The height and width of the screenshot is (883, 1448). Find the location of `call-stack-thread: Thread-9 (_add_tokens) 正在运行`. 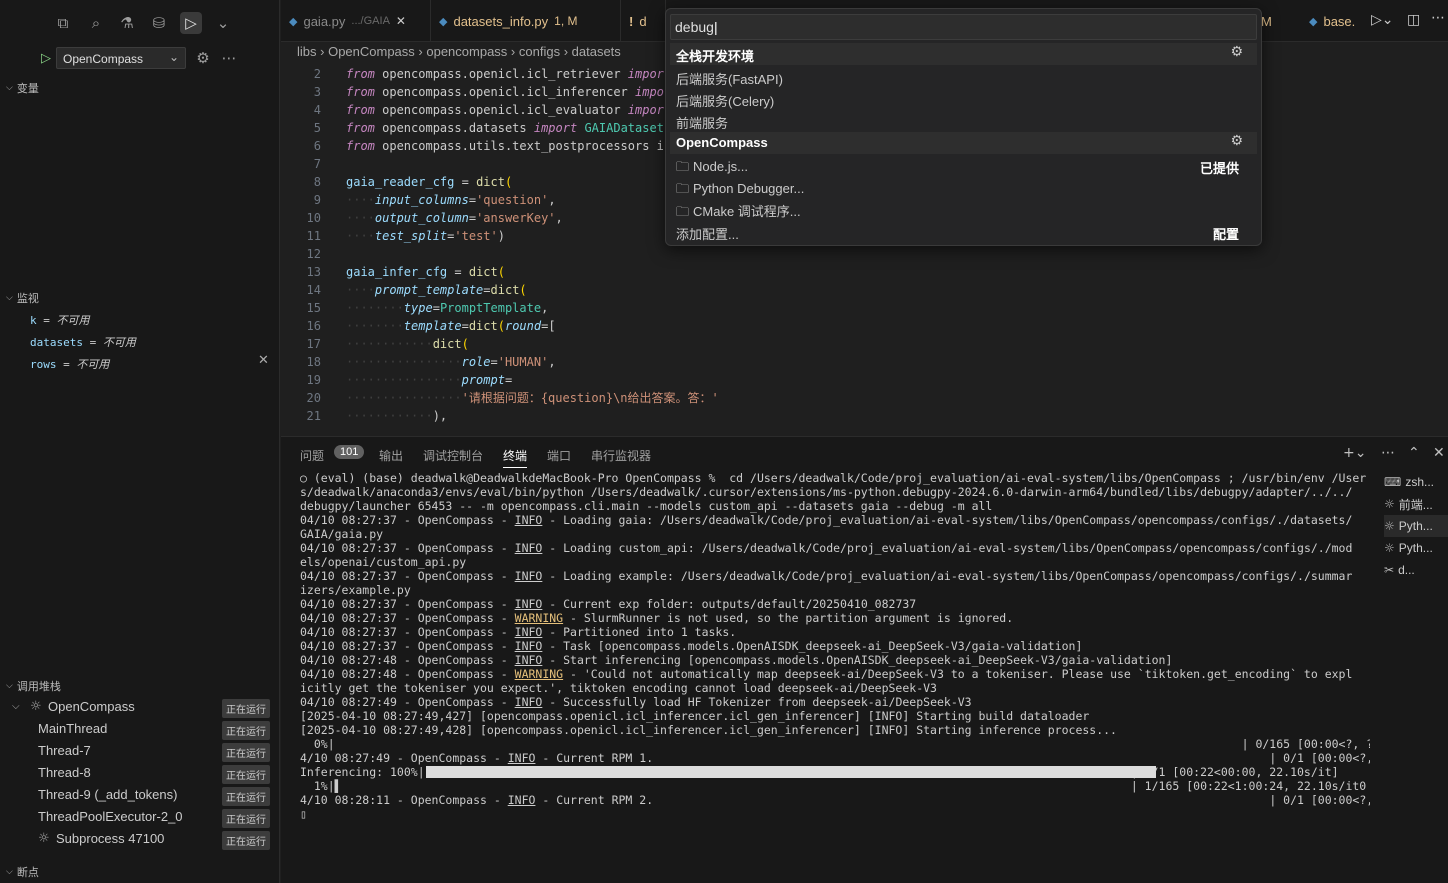

call-stack-thread: Thread-9 (_add_tokens) 正在运行 is located at coordinates (140, 795).